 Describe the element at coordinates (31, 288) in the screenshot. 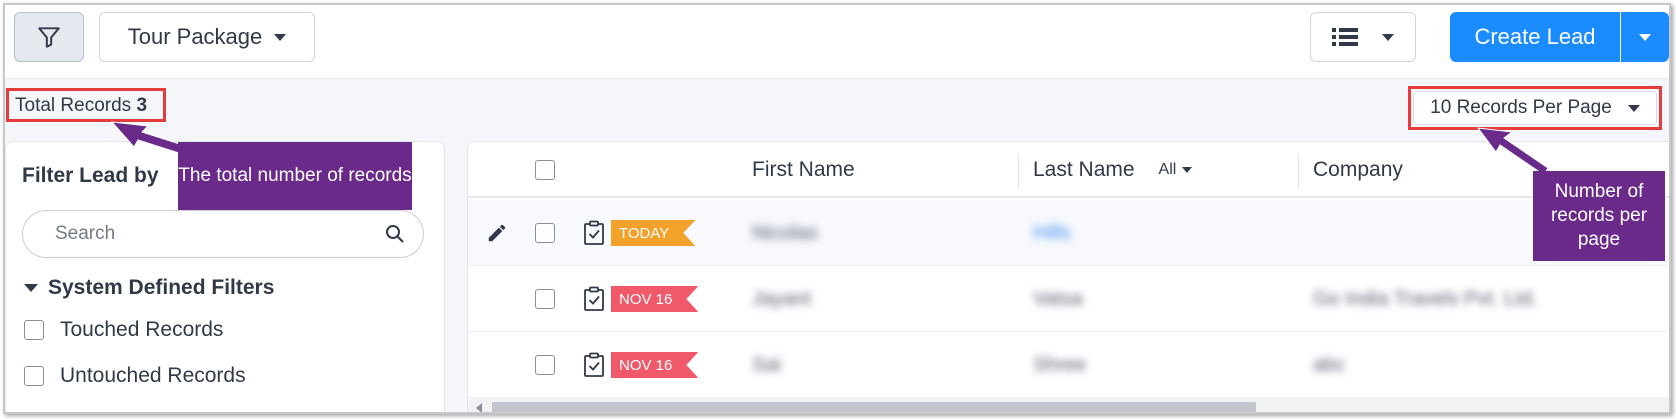

I see `caret-down-icon` at that location.